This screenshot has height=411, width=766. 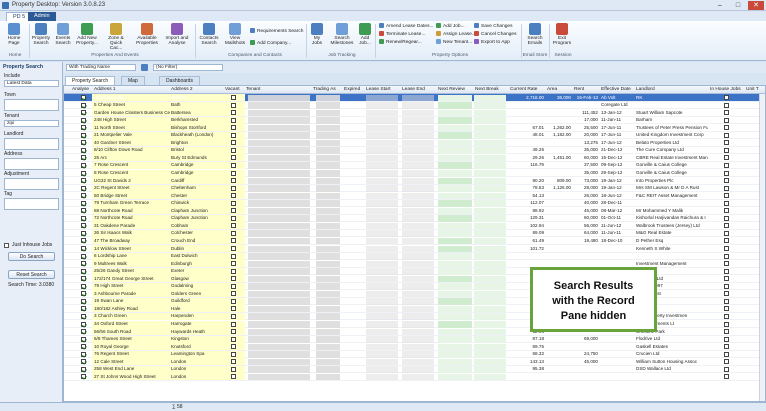 What do you see at coordinates (63, 34) in the screenshot?
I see `events-search-button: Events Search` at bounding box center [63, 34].